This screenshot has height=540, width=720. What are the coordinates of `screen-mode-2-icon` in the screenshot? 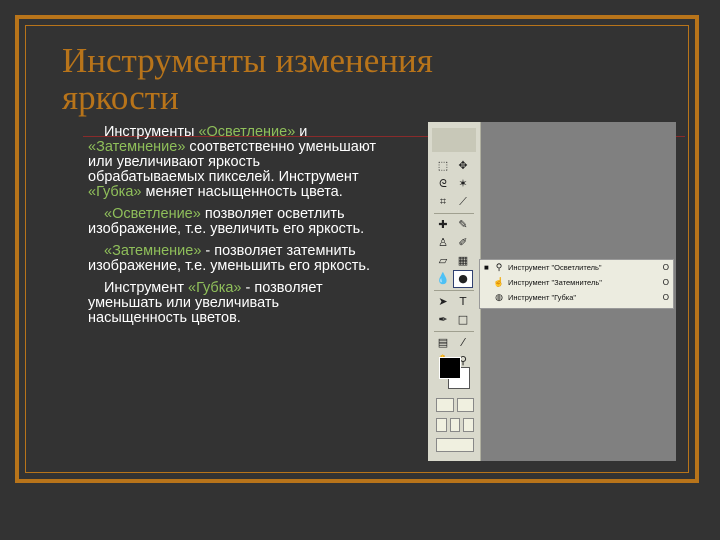 It's located at (455, 425).